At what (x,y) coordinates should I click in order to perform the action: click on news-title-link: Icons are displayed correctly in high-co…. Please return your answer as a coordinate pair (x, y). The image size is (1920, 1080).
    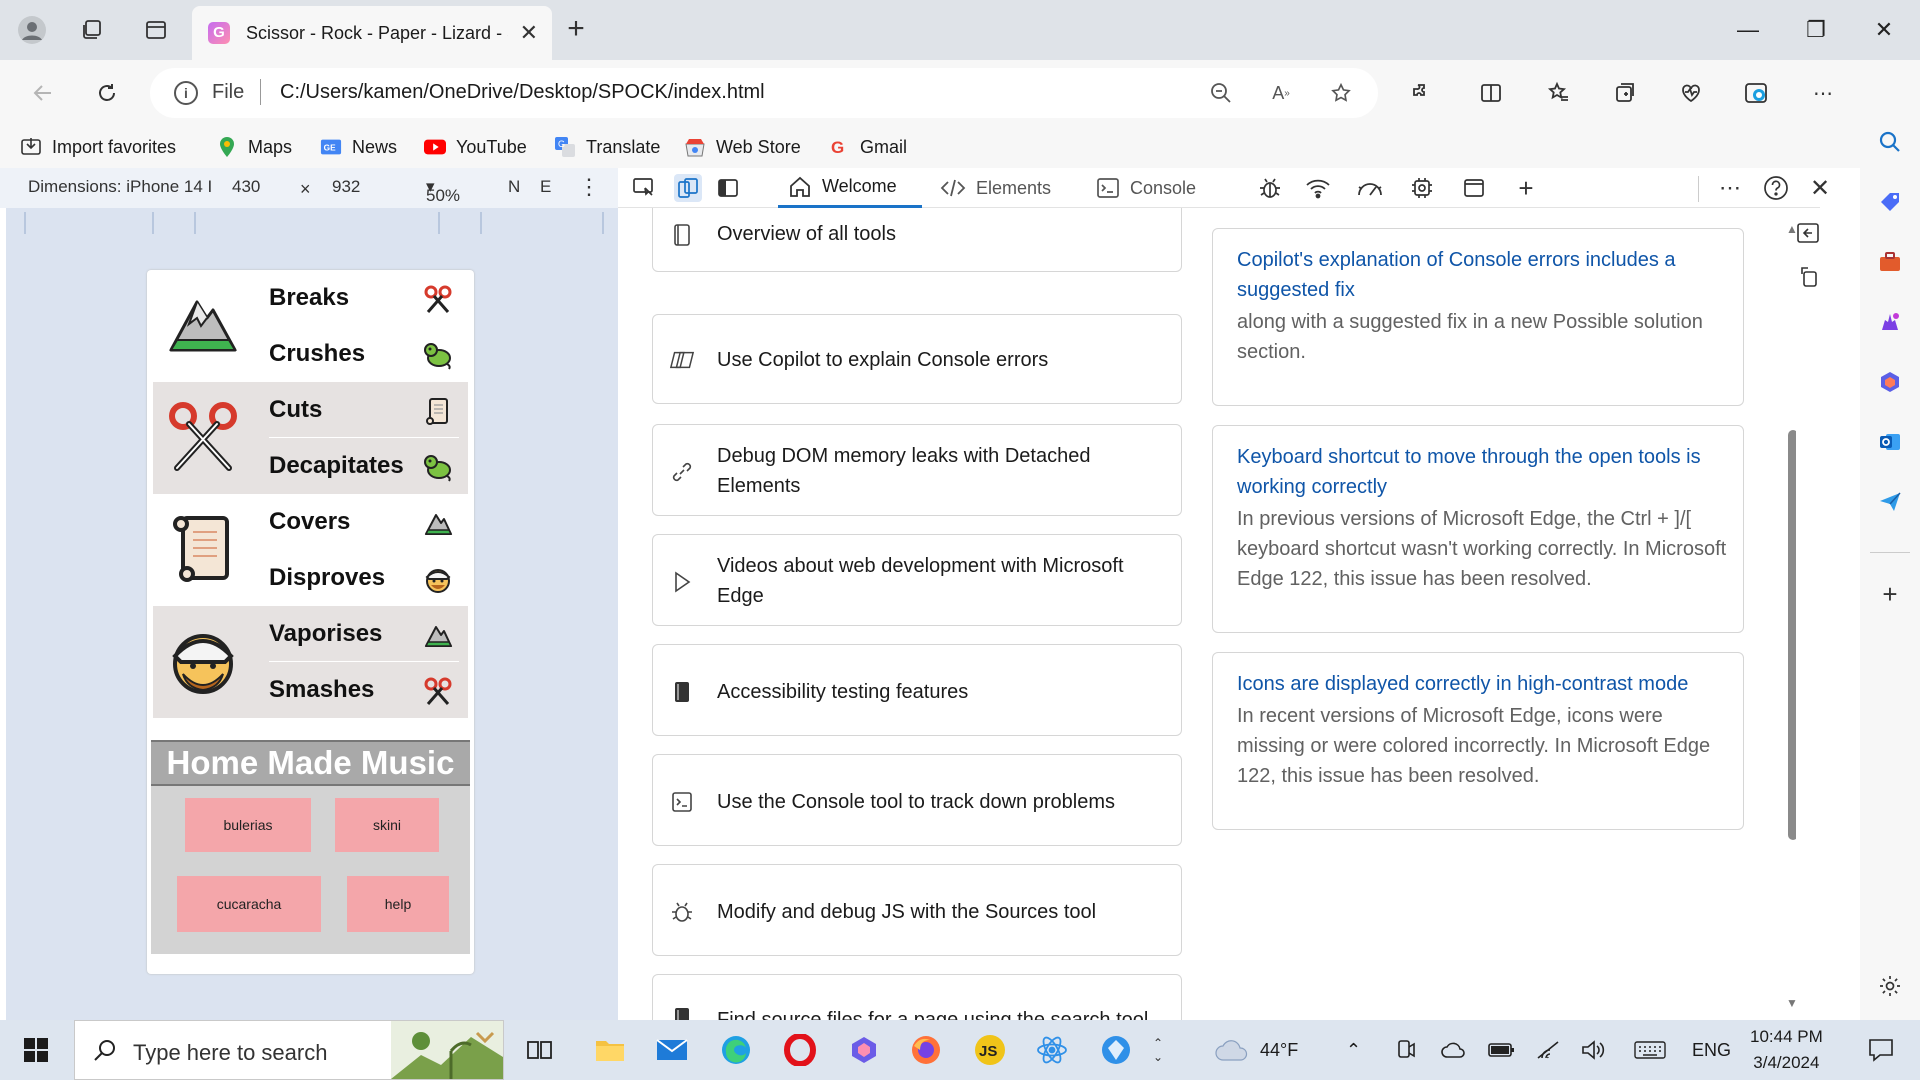
    Looking at the image, I should click on (1482, 684).